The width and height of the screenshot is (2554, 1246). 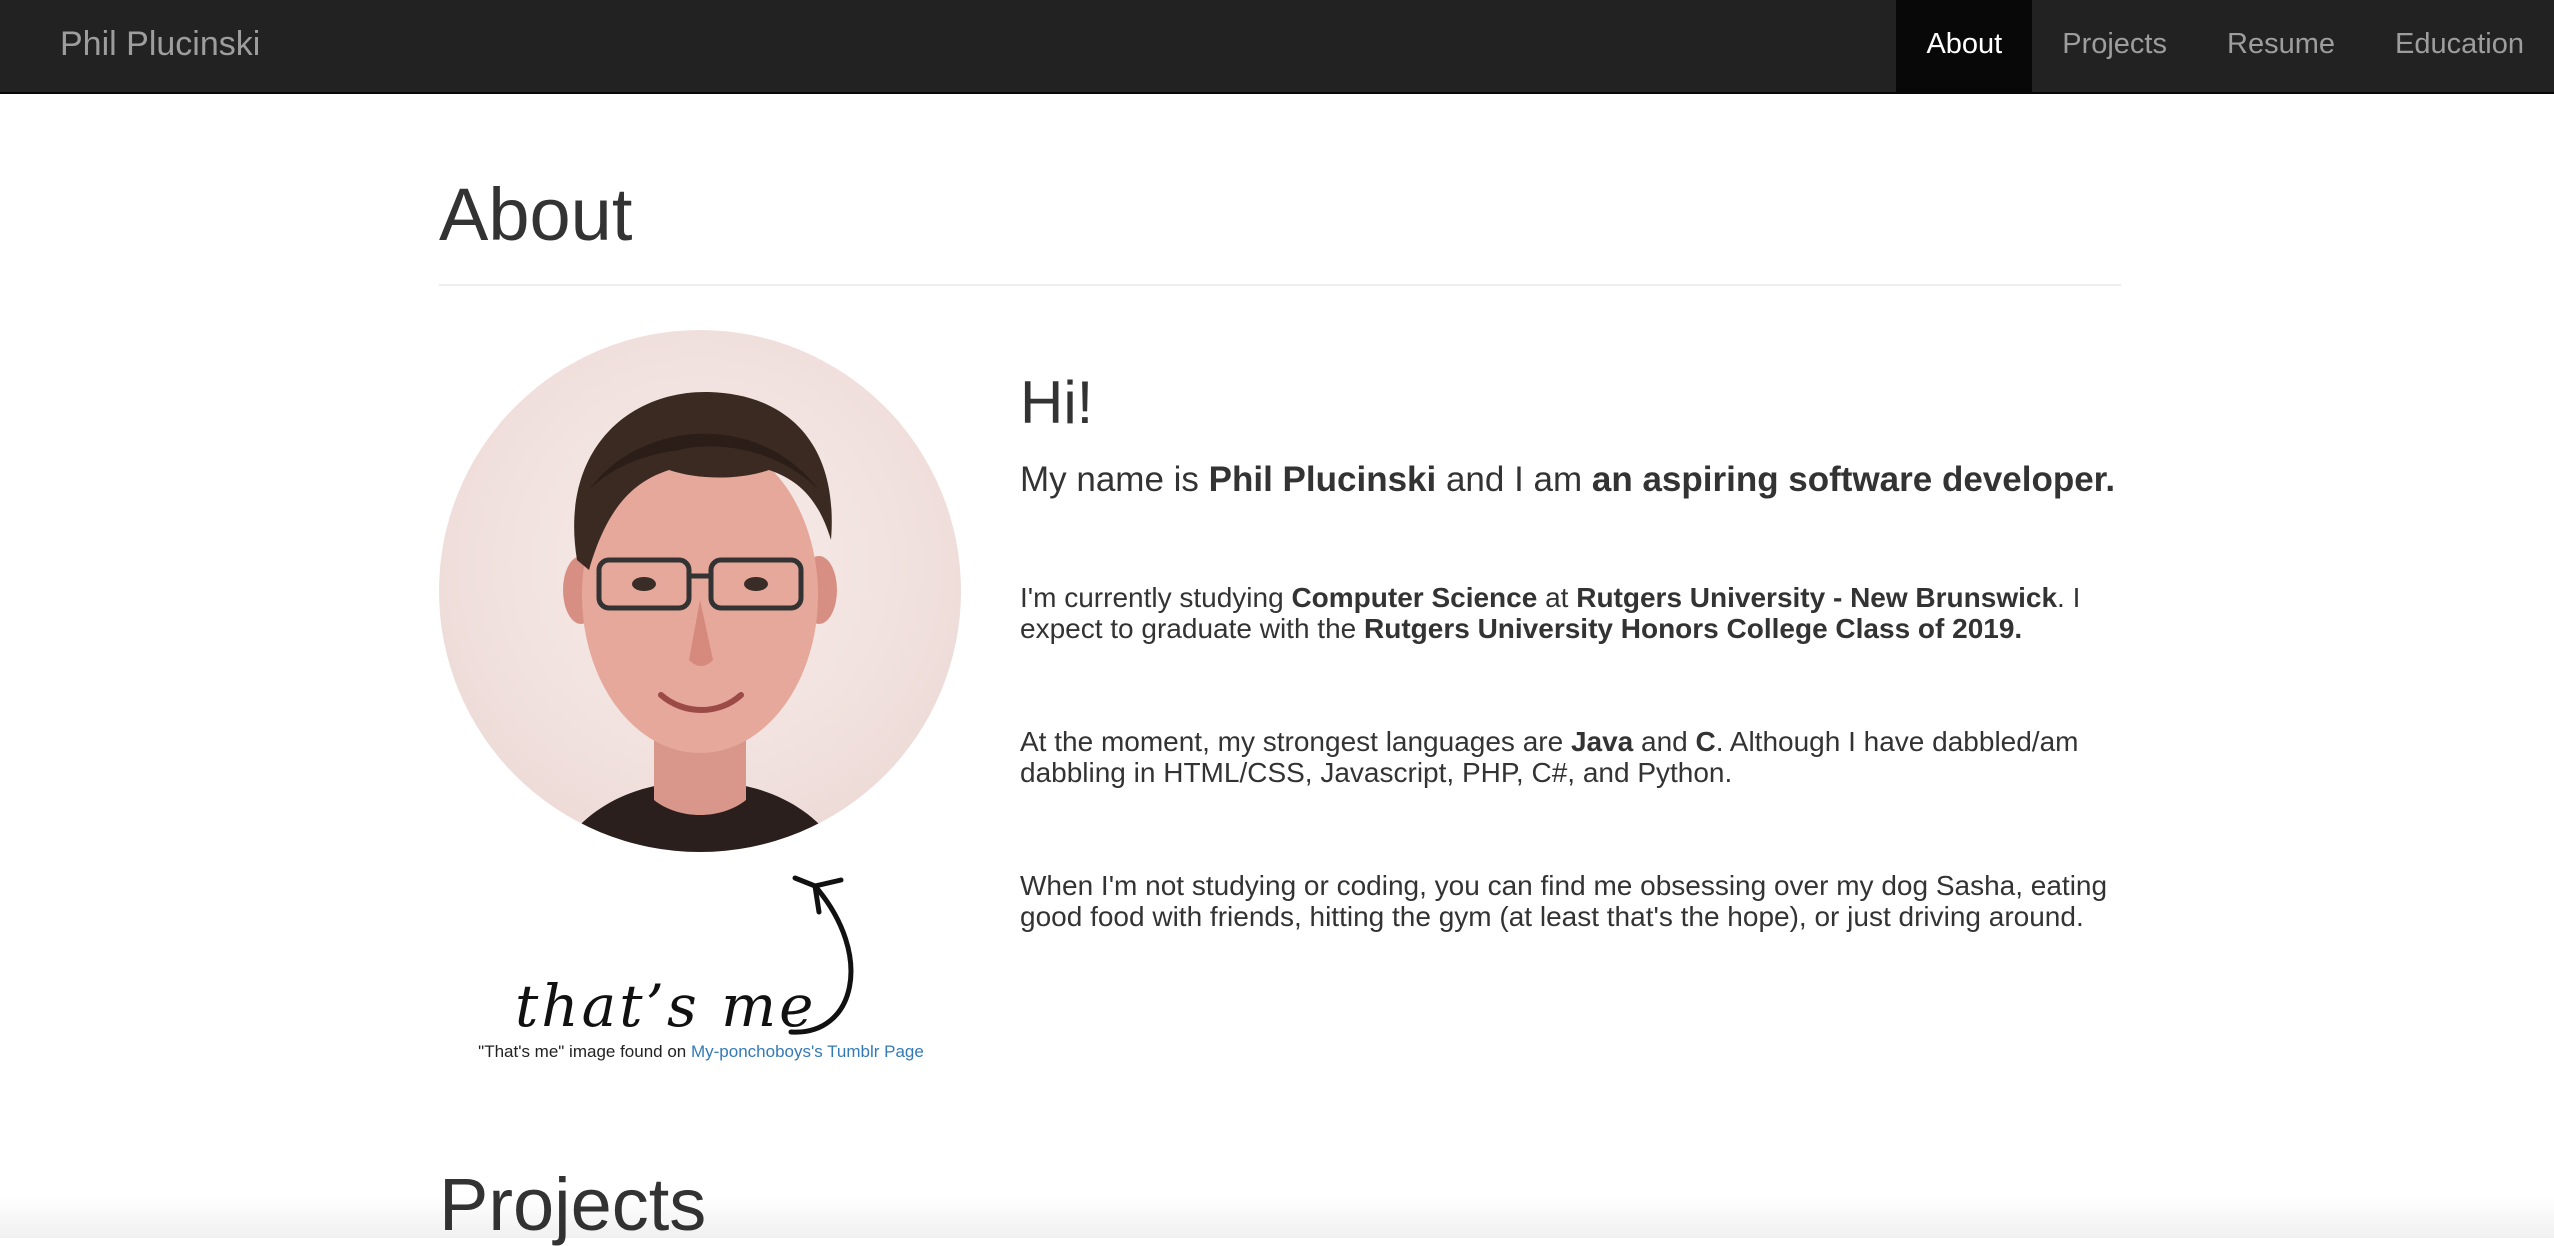 What do you see at coordinates (1277, 1217) in the screenshot?
I see `scroll-shadow` at bounding box center [1277, 1217].